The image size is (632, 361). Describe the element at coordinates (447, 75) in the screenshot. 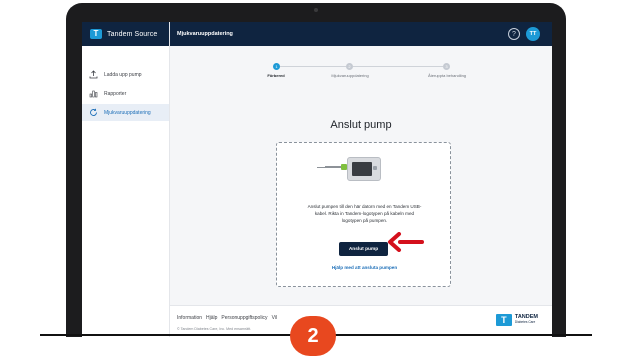

I see `step-3-label: Återuppta behandling` at that location.